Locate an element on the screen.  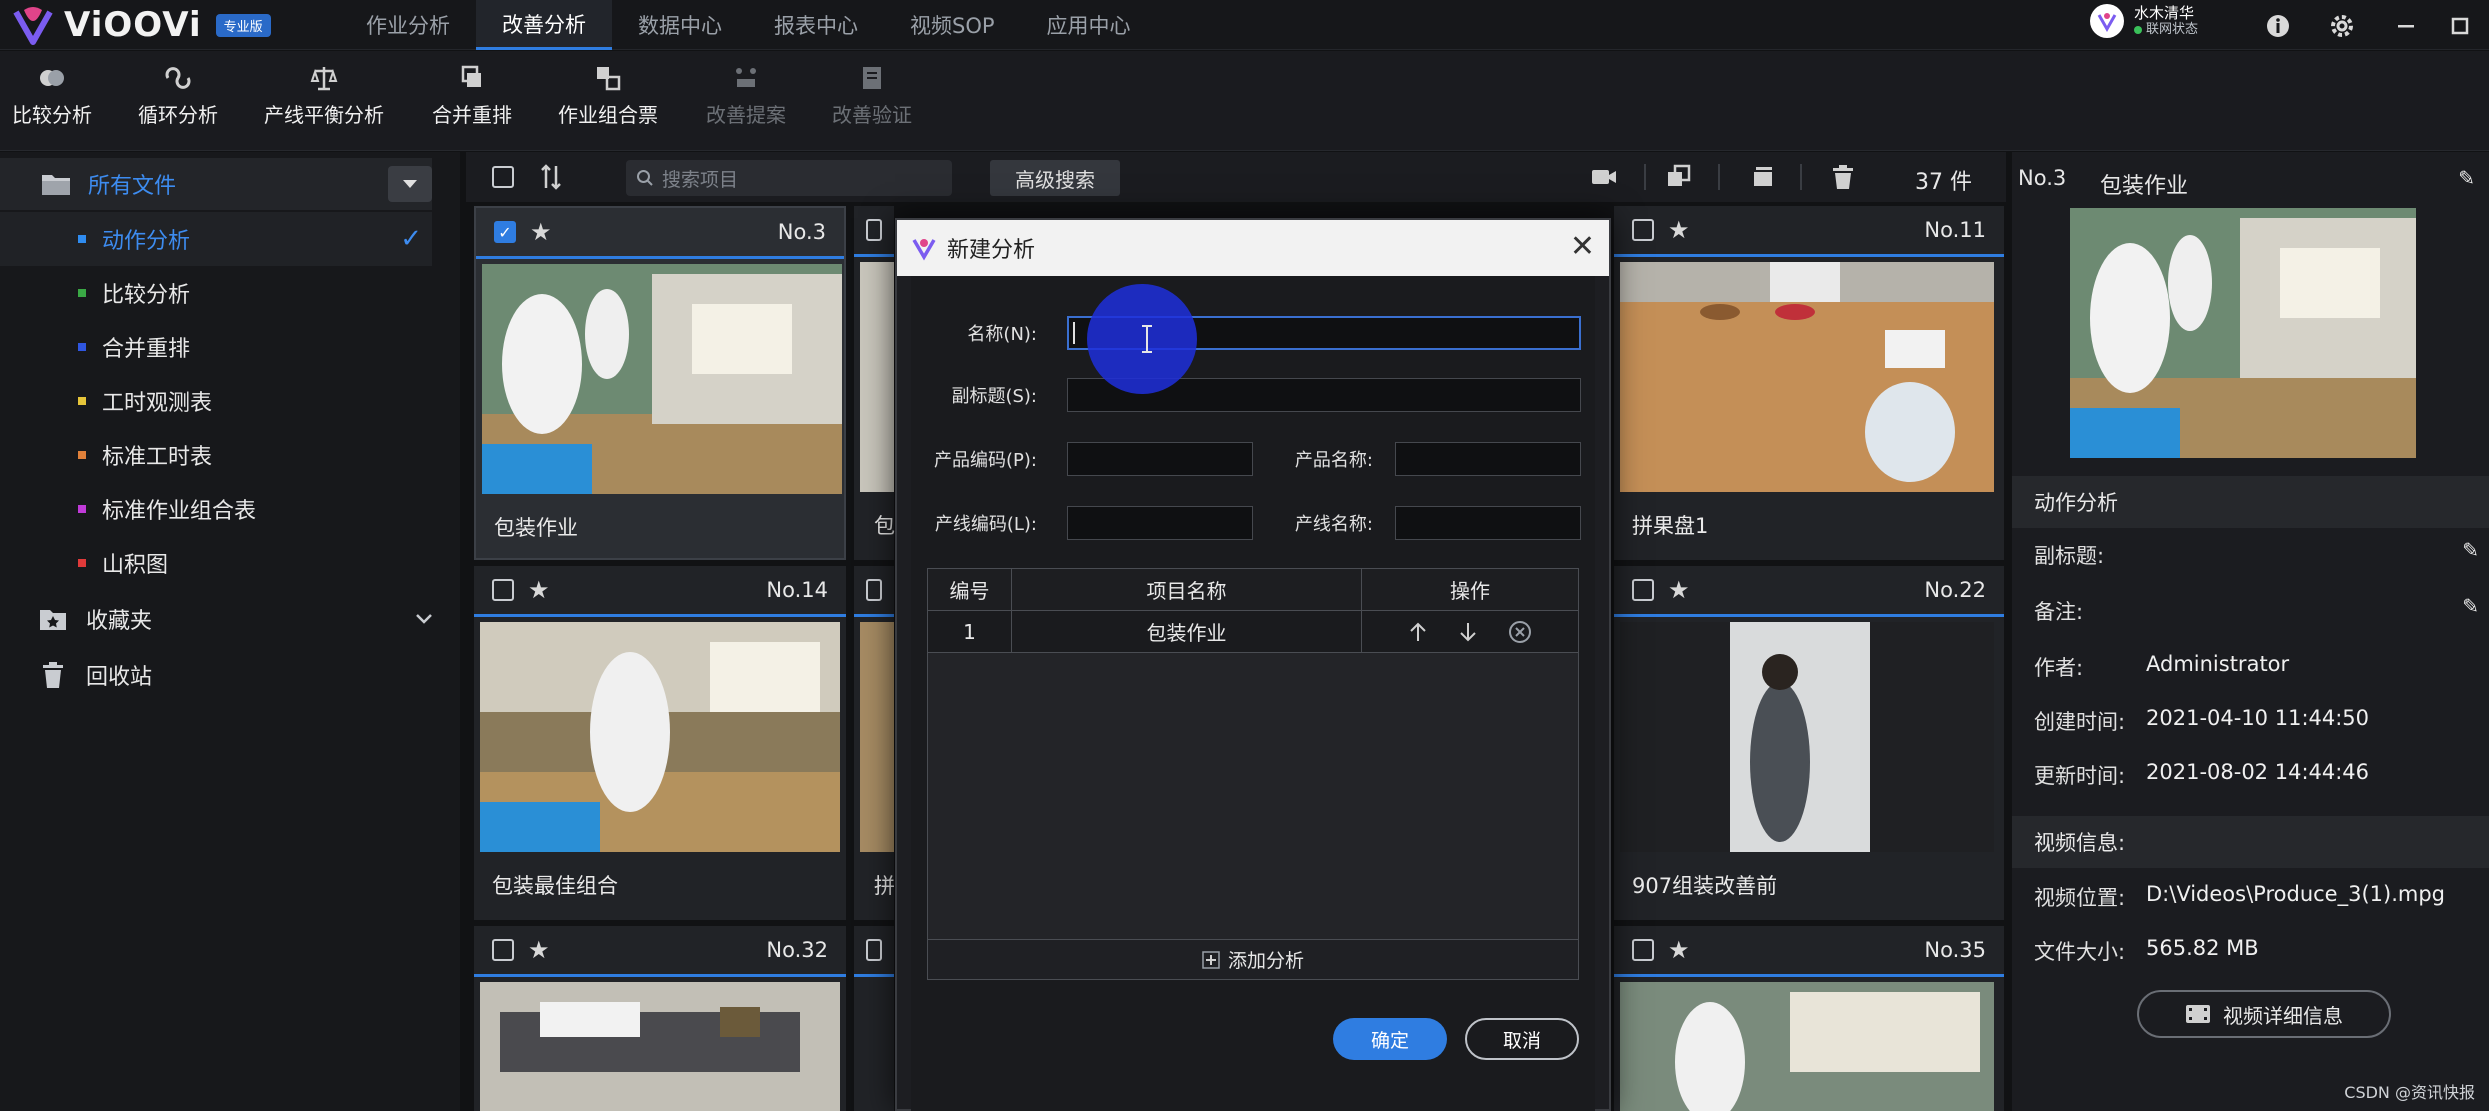
project-card-partial: 拼 is located at coordinates (874, 743).